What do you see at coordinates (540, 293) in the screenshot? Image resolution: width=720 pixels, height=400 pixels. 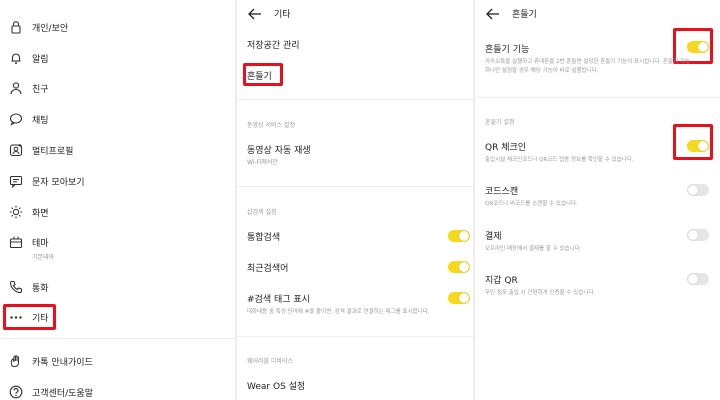 I see `wallet-qr-description: 무인 점포 출입 시 간편하게 인증할 수 있습니다.` at bounding box center [540, 293].